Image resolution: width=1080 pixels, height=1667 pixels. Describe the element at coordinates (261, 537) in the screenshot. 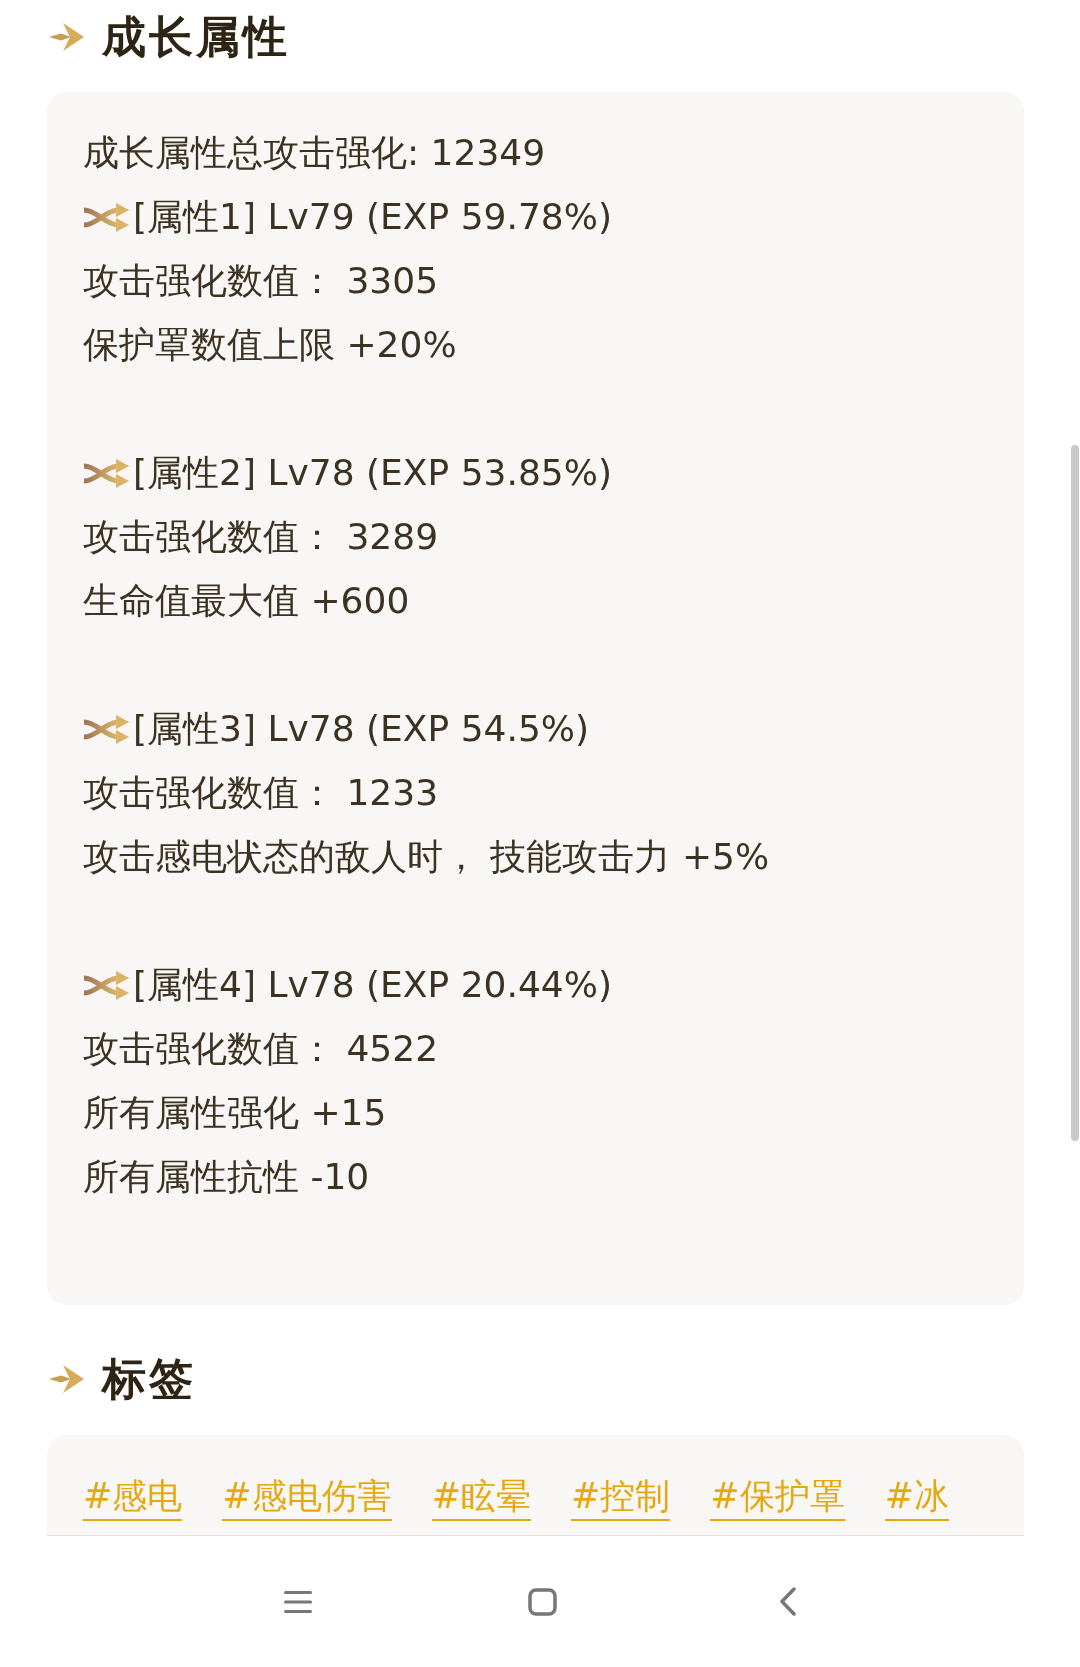

I see `stat-line: 攻击强化数值： 3289` at that location.